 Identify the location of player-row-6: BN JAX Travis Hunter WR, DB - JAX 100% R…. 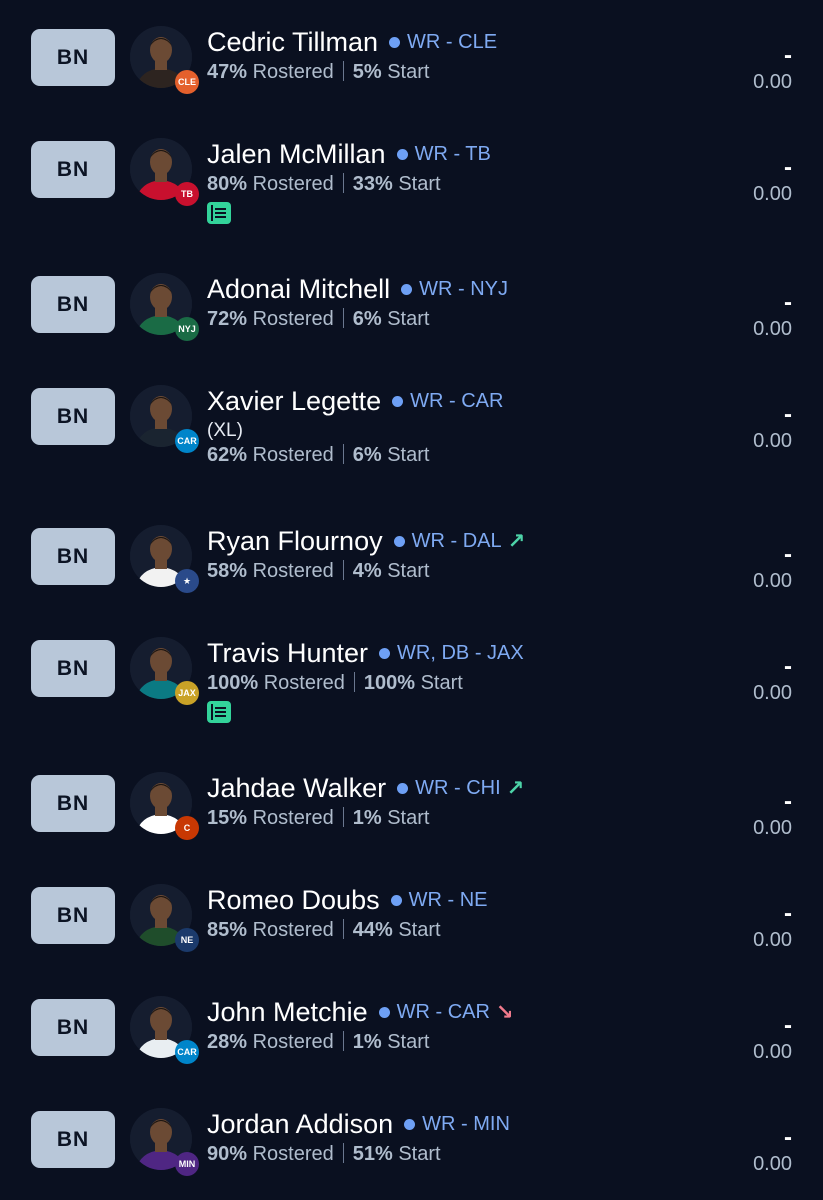
(411, 690).